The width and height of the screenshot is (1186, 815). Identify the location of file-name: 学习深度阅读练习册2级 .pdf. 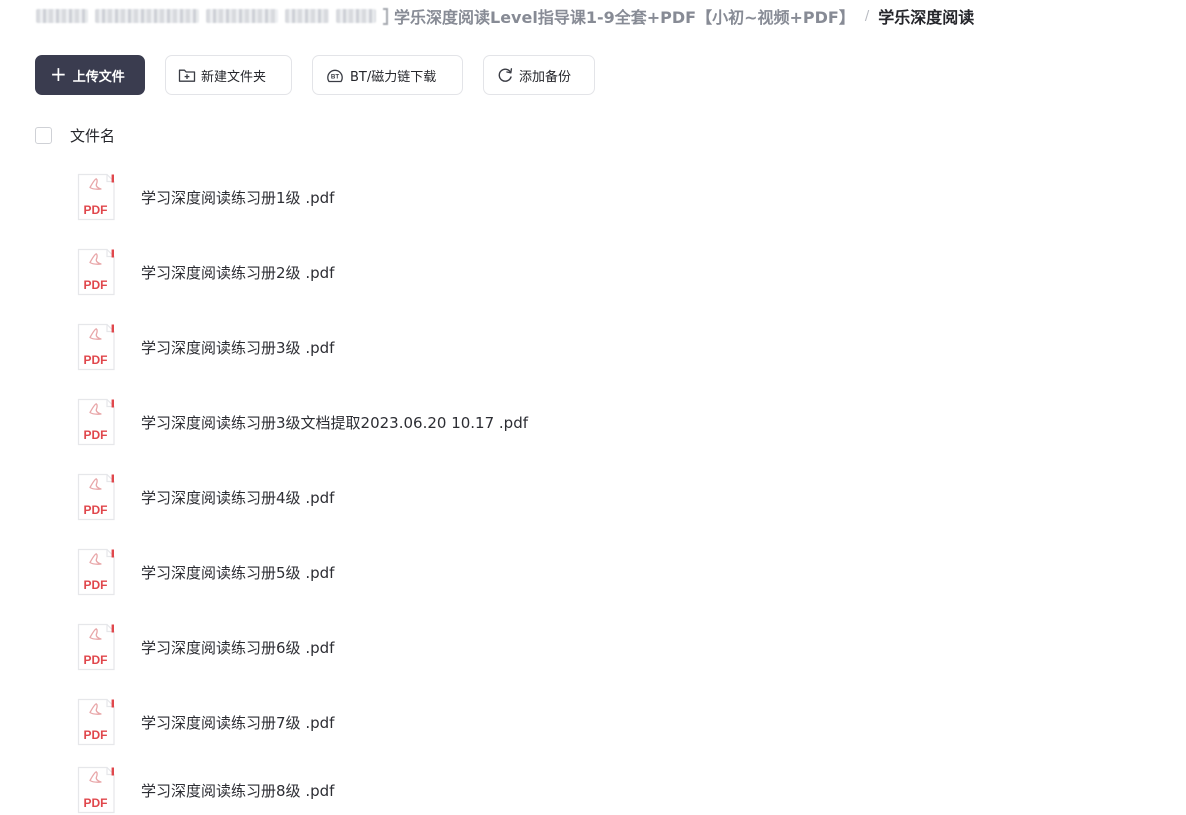
(237, 272).